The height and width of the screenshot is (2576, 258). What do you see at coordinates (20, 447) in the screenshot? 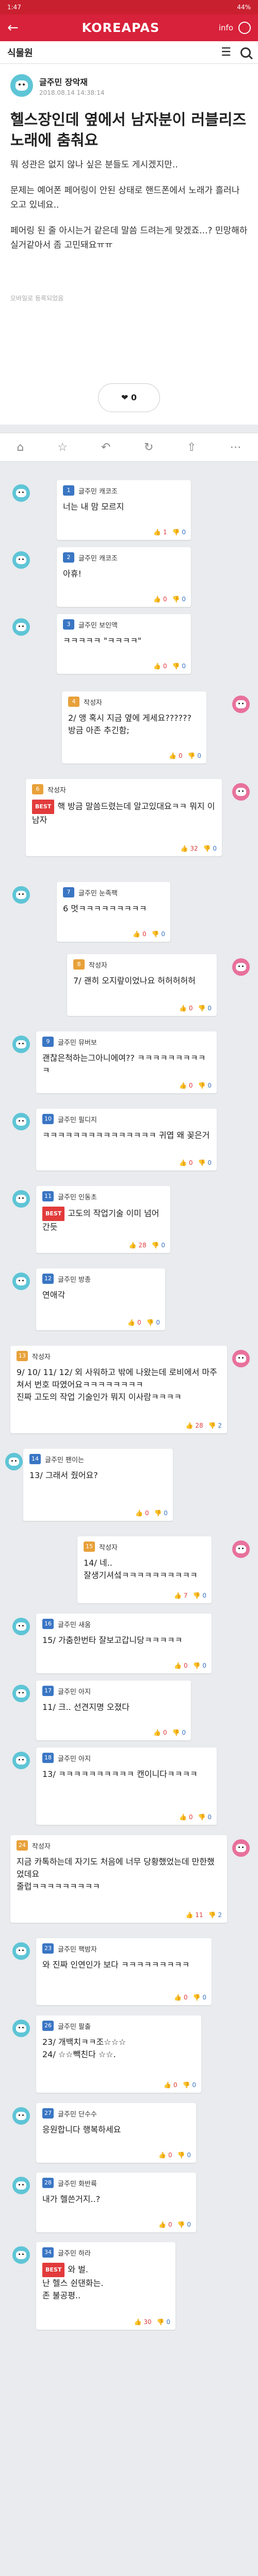
I see `home-icon: ⌂` at bounding box center [20, 447].